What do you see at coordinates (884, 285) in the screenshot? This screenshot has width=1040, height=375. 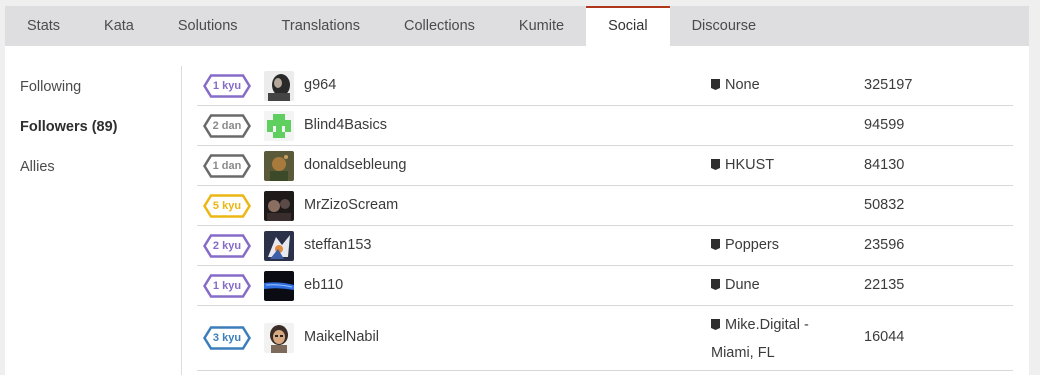 I see `honor-value: 22135` at bounding box center [884, 285].